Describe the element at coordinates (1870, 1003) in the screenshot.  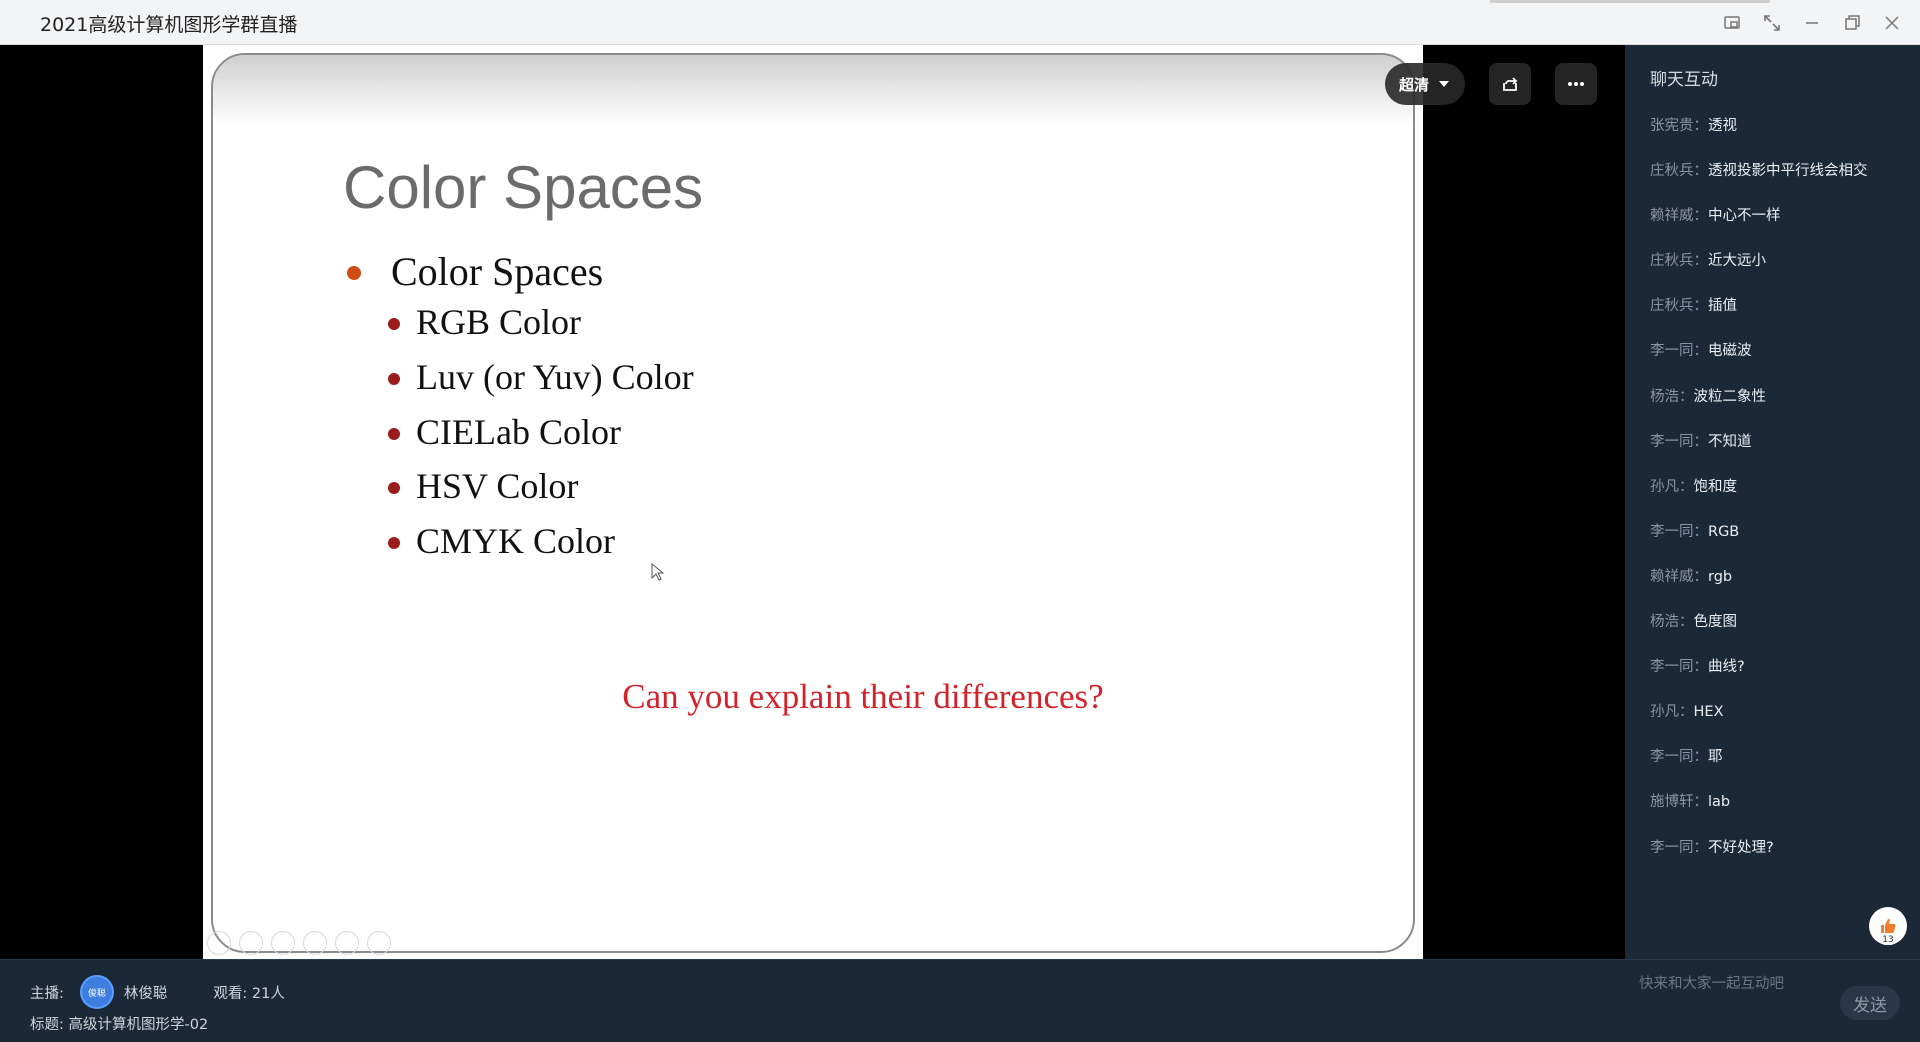
I see `send-button: 发送` at that location.